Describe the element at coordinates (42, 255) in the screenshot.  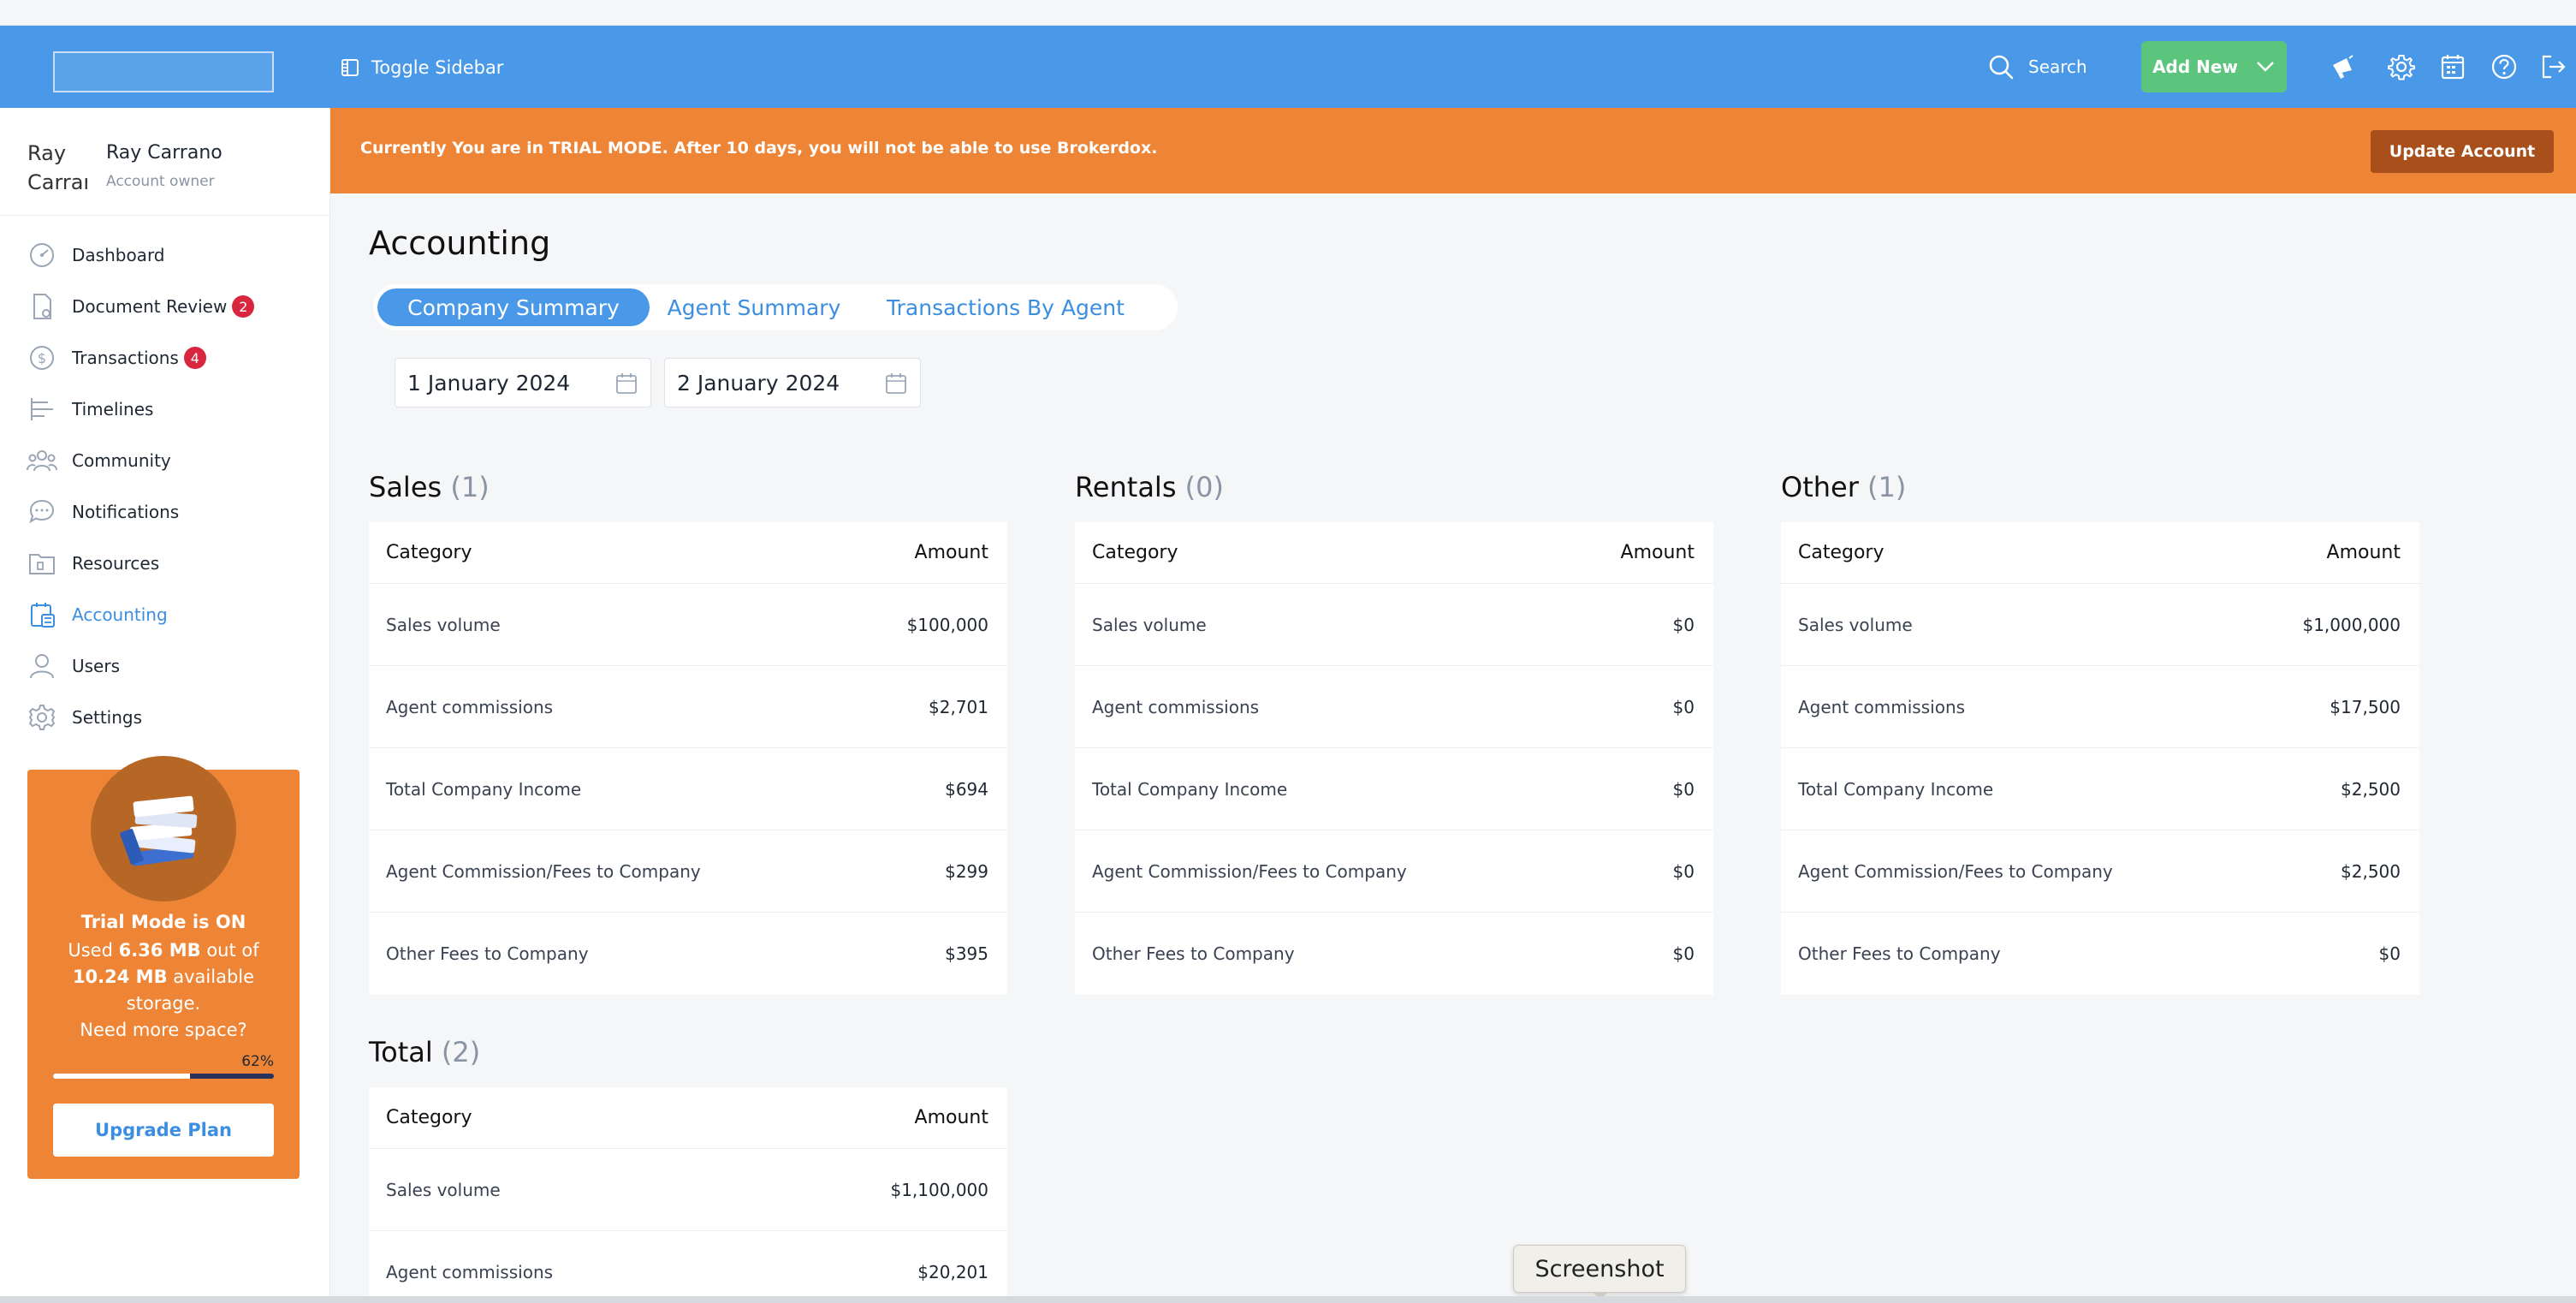
I see `dashboard-icon` at that location.